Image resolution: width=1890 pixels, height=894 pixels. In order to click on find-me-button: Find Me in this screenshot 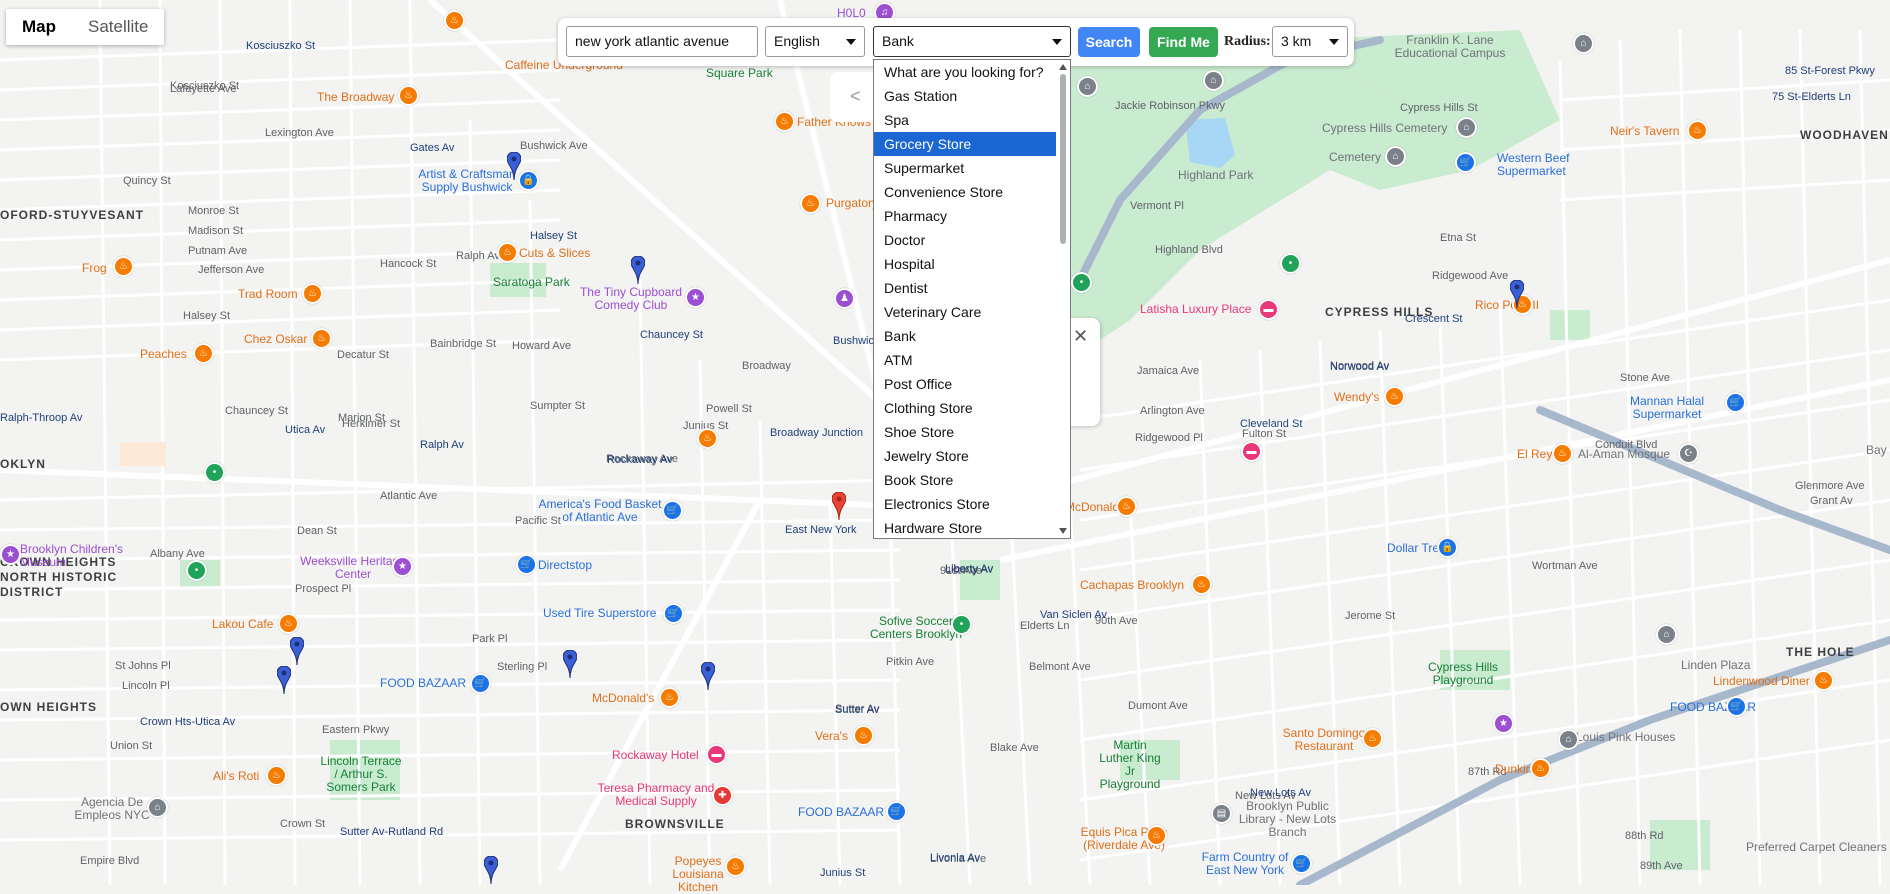, I will do `click(1183, 42)`.